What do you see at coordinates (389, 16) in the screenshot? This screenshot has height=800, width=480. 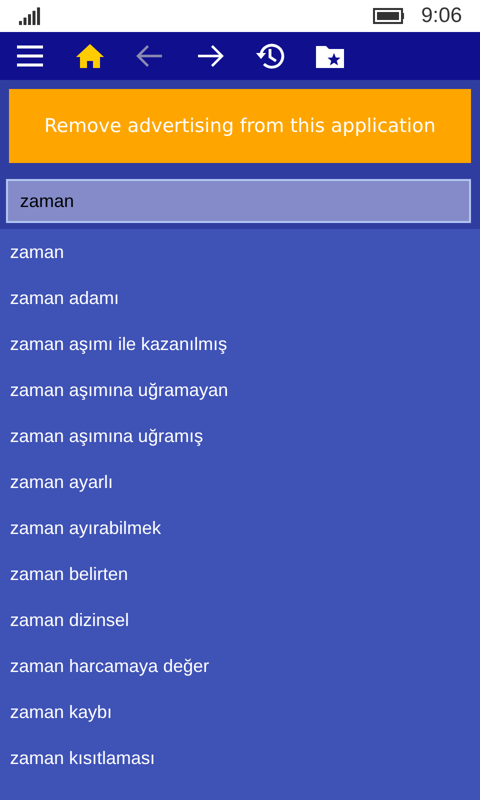 I see `battery-icon` at bounding box center [389, 16].